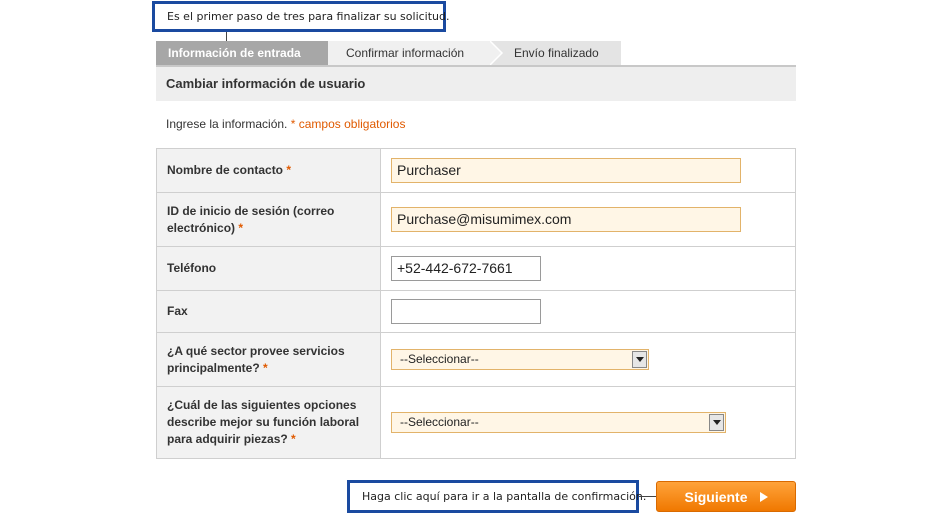 Image resolution: width=950 pixels, height=515 pixels. Describe the element at coordinates (409, 53) in the screenshot. I see `step-confirm-info: Confirmar información` at that location.